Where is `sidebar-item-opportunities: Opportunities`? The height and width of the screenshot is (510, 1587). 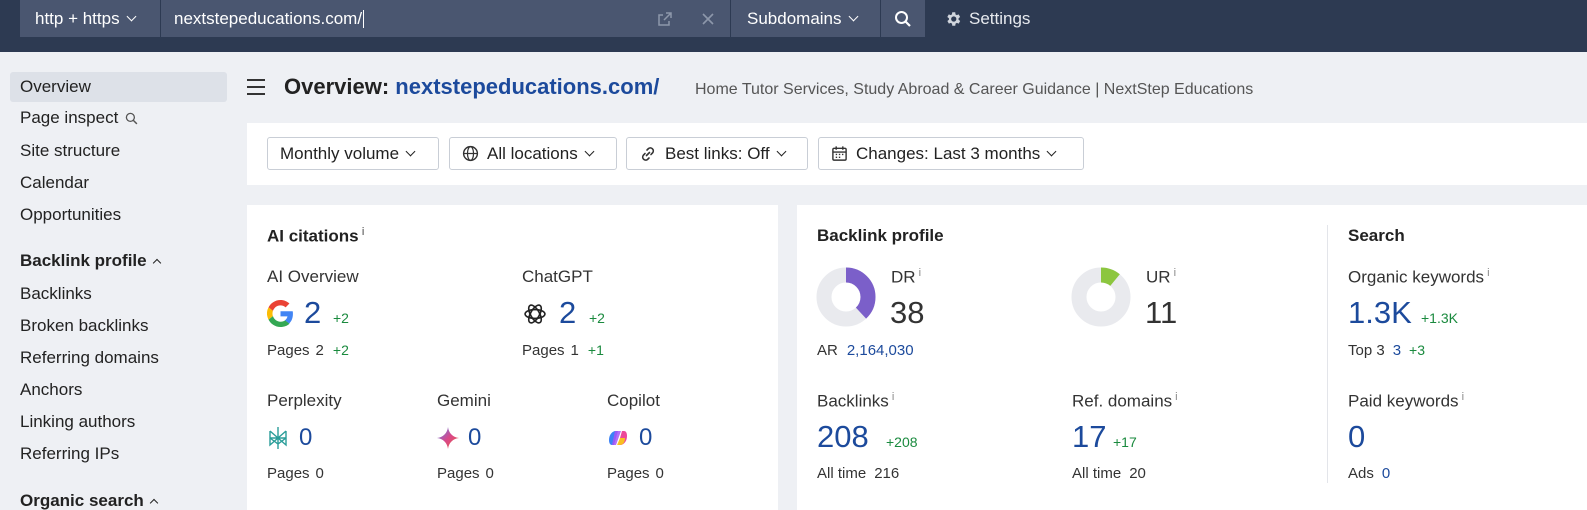
sidebar-item-opportunities: Opportunities is located at coordinates (118, 215).